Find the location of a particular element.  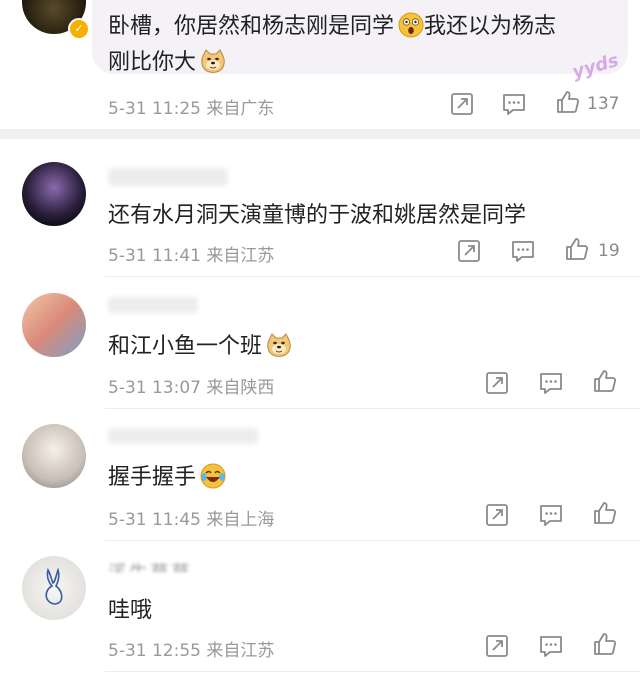

username: 溪生草草 is located at coordinates (150, 565).